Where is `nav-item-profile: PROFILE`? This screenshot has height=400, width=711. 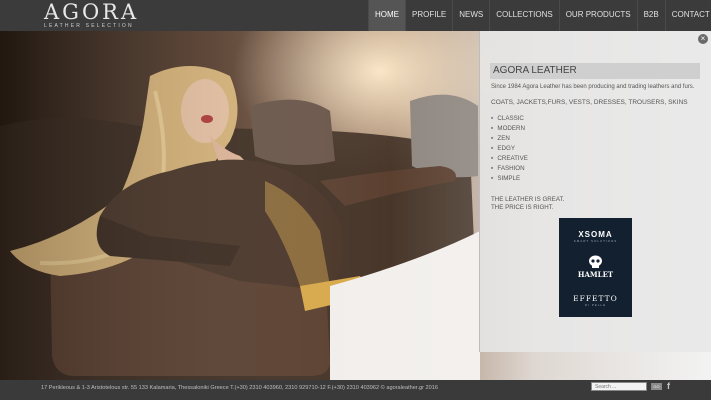
nav-item-profile: PROFILE is located at coordinates (428, 15).